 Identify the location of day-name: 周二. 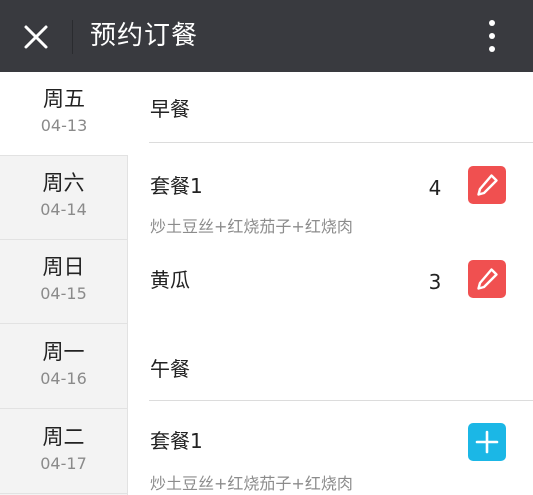
(63, 437).